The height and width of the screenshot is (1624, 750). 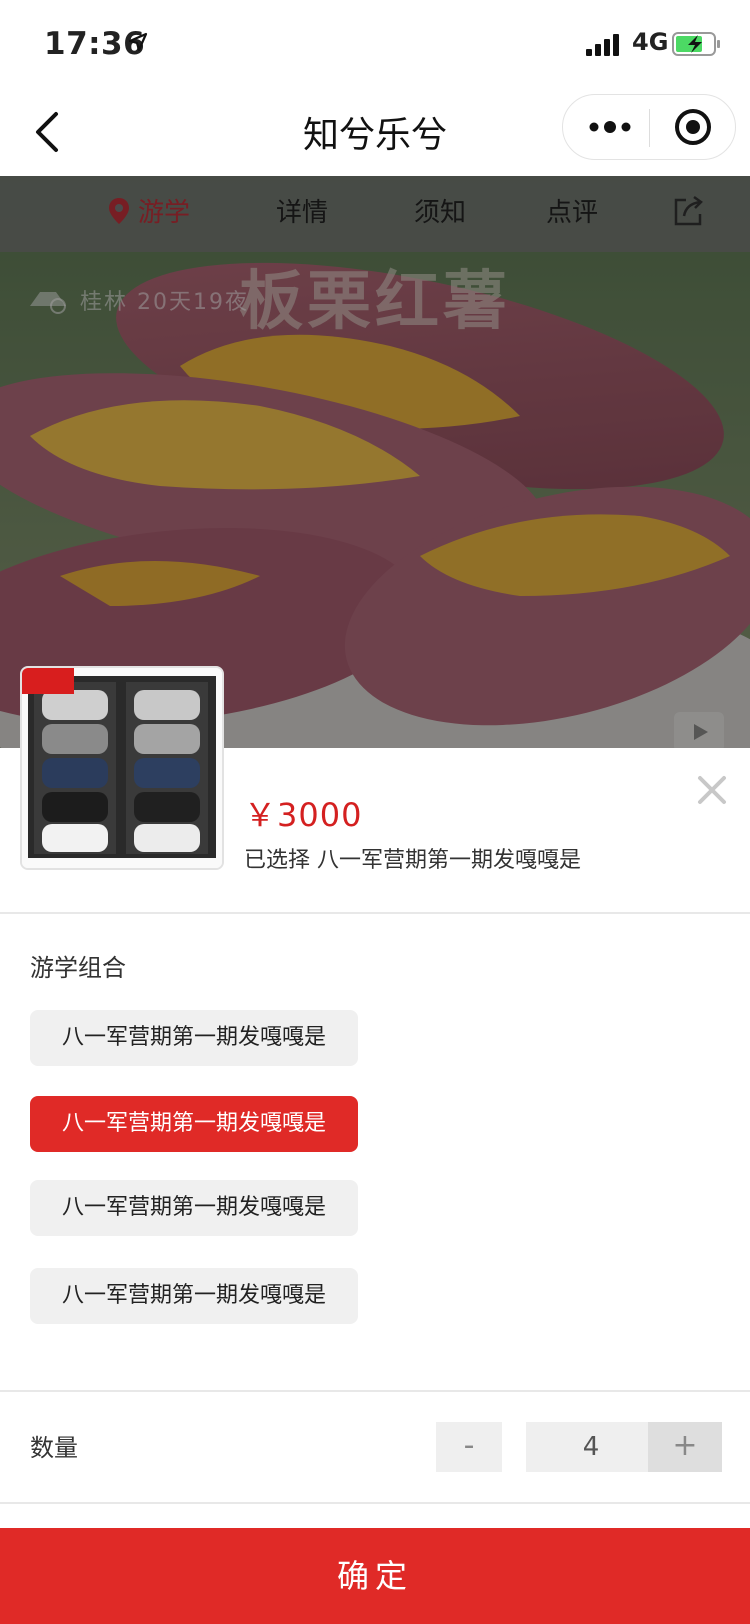 What do you see at coordinates (650, 42) in the screenshot?
I see `network-type: 4G` at bounding box center [650, 42].